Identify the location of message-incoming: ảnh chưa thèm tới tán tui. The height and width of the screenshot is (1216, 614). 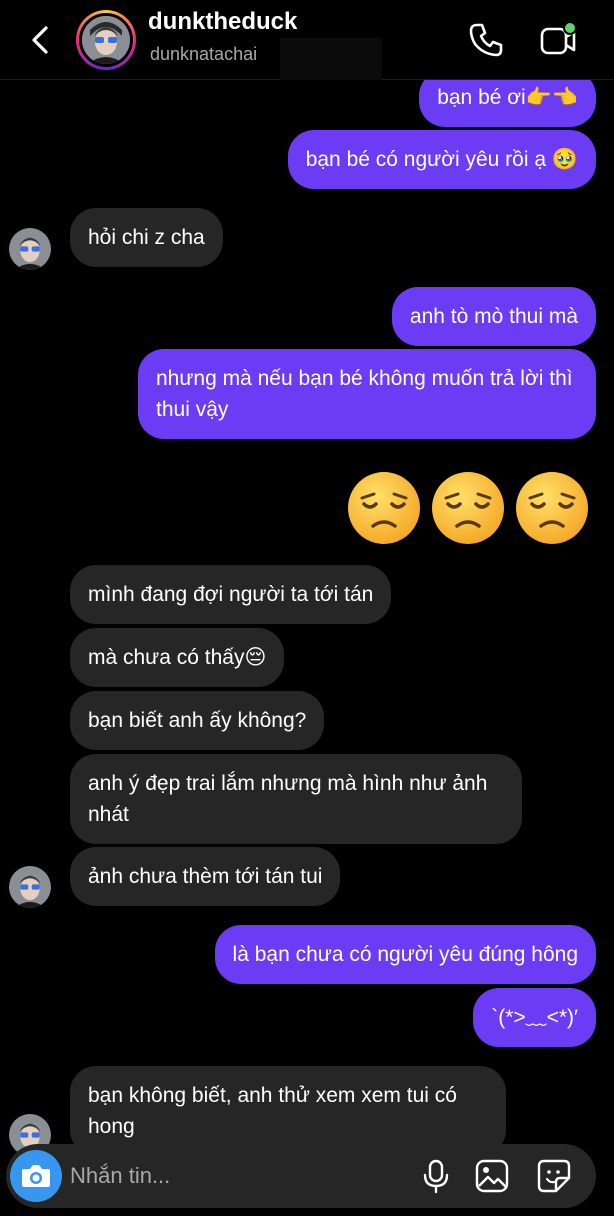
(205, 876).